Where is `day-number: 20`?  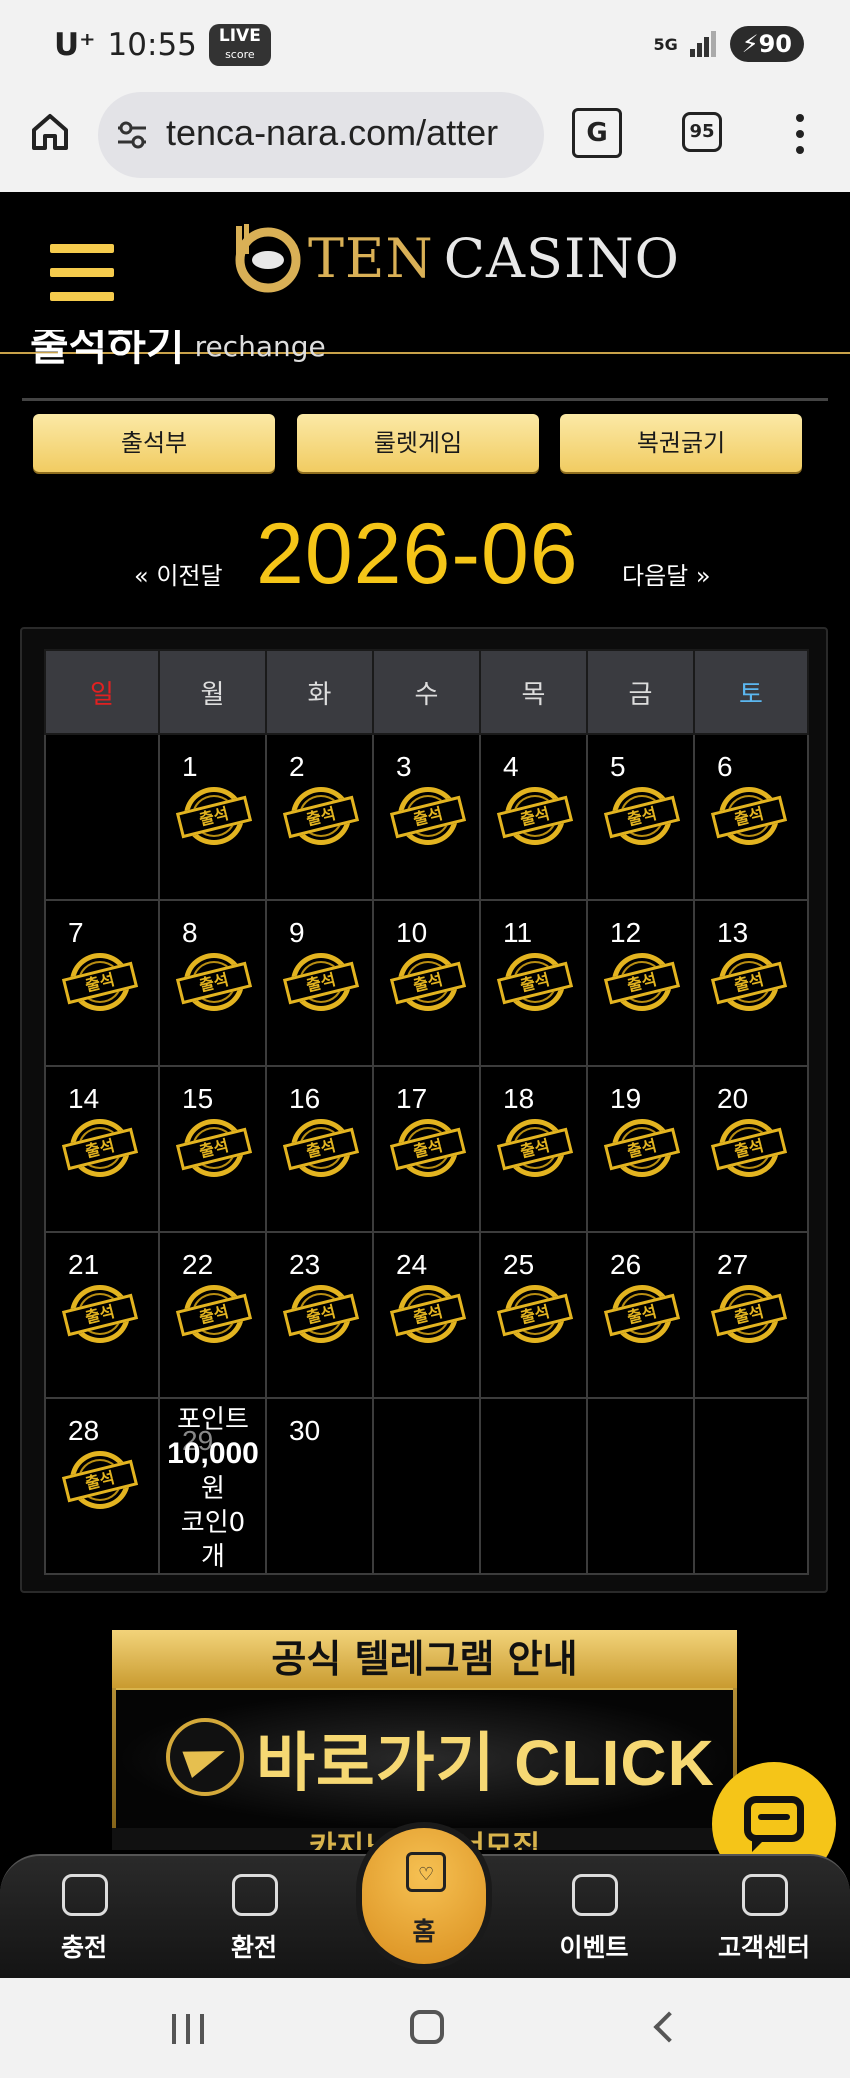
day-number: 20 is located at coordinates (733, 1098).